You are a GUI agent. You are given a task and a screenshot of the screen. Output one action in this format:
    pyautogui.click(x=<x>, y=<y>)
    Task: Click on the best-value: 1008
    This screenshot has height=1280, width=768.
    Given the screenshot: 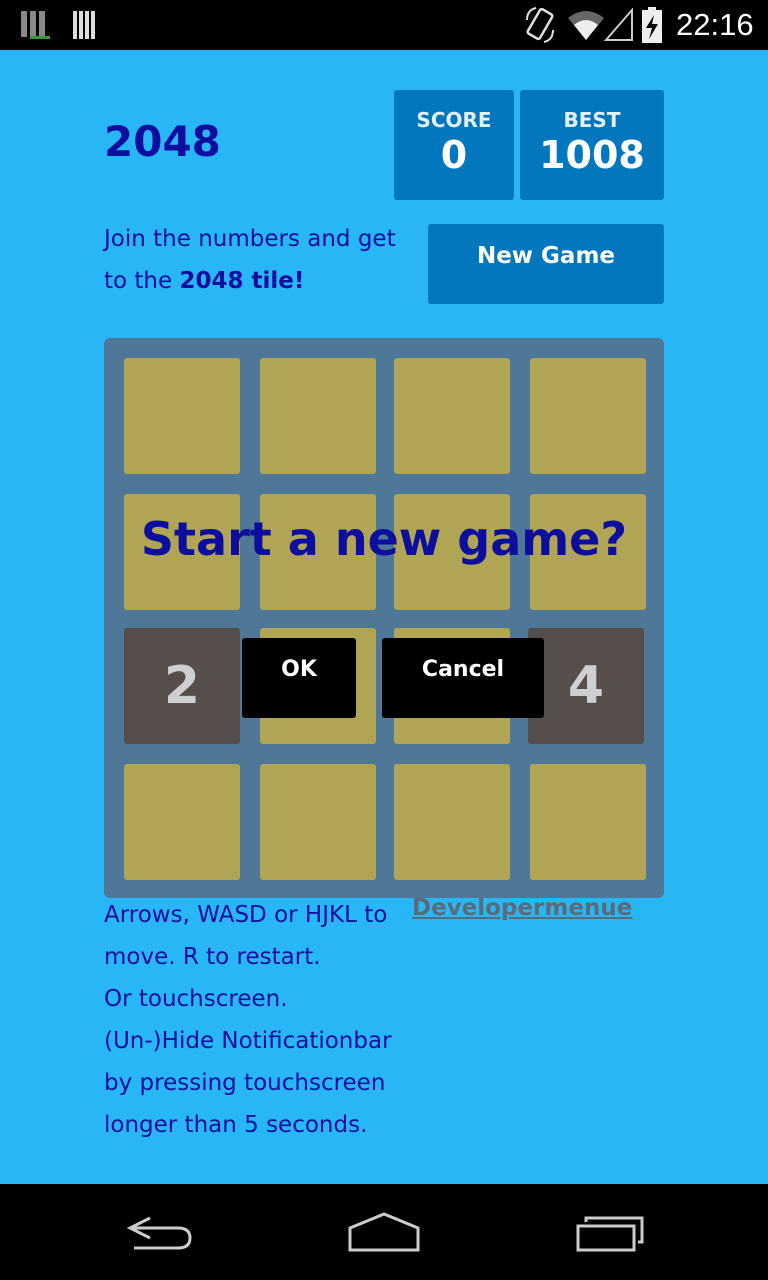 What is the action you would take?
    pyautogui.click(x=592, y=155)
    